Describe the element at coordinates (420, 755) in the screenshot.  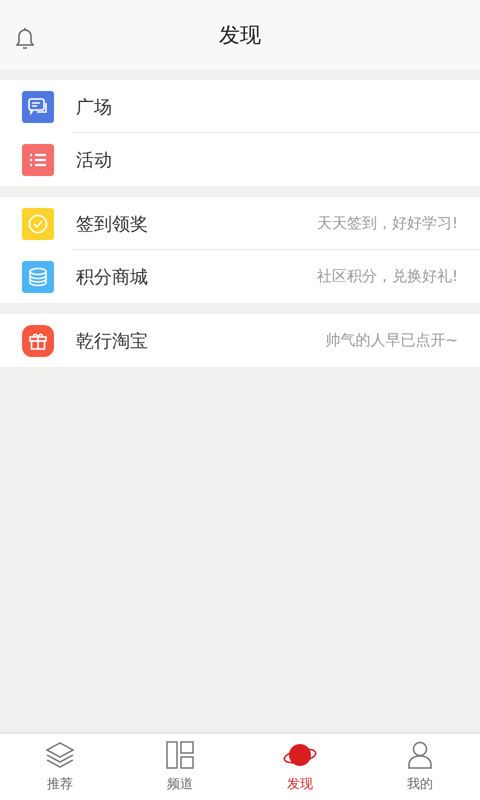
I see `person-icon` at that location.